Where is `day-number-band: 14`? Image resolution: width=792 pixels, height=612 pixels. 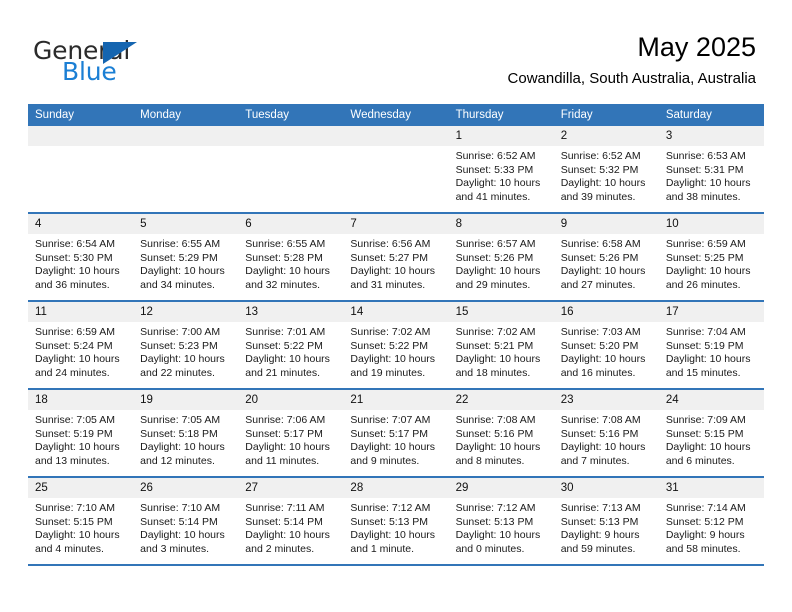 day-number-band: 14 is located at coordinates (396, 312).